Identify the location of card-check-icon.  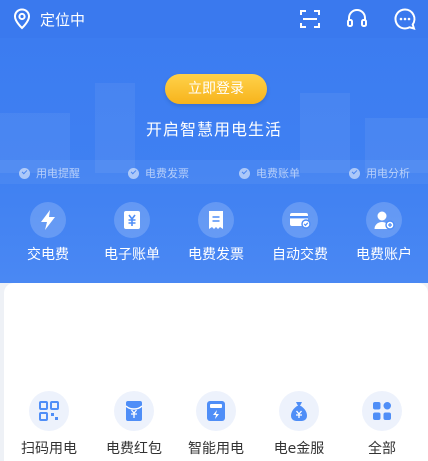
(300, 221).